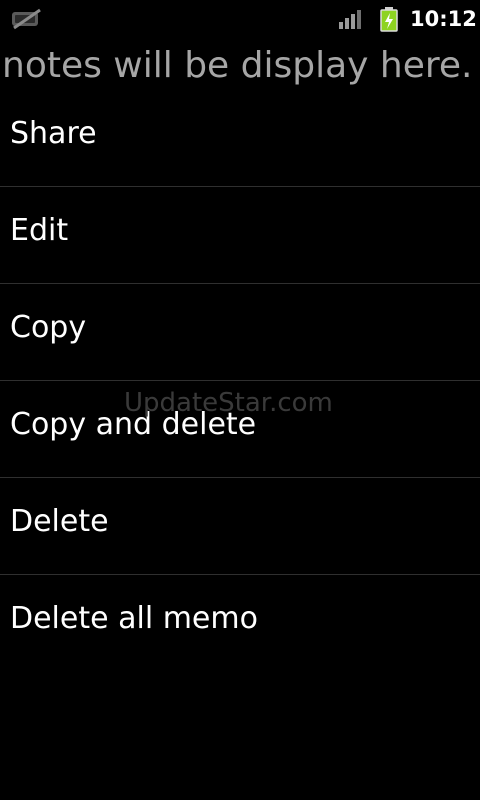 This screenshot has height=800, width=480. I want to click on menu-item-share: Share, so click(240, 138).